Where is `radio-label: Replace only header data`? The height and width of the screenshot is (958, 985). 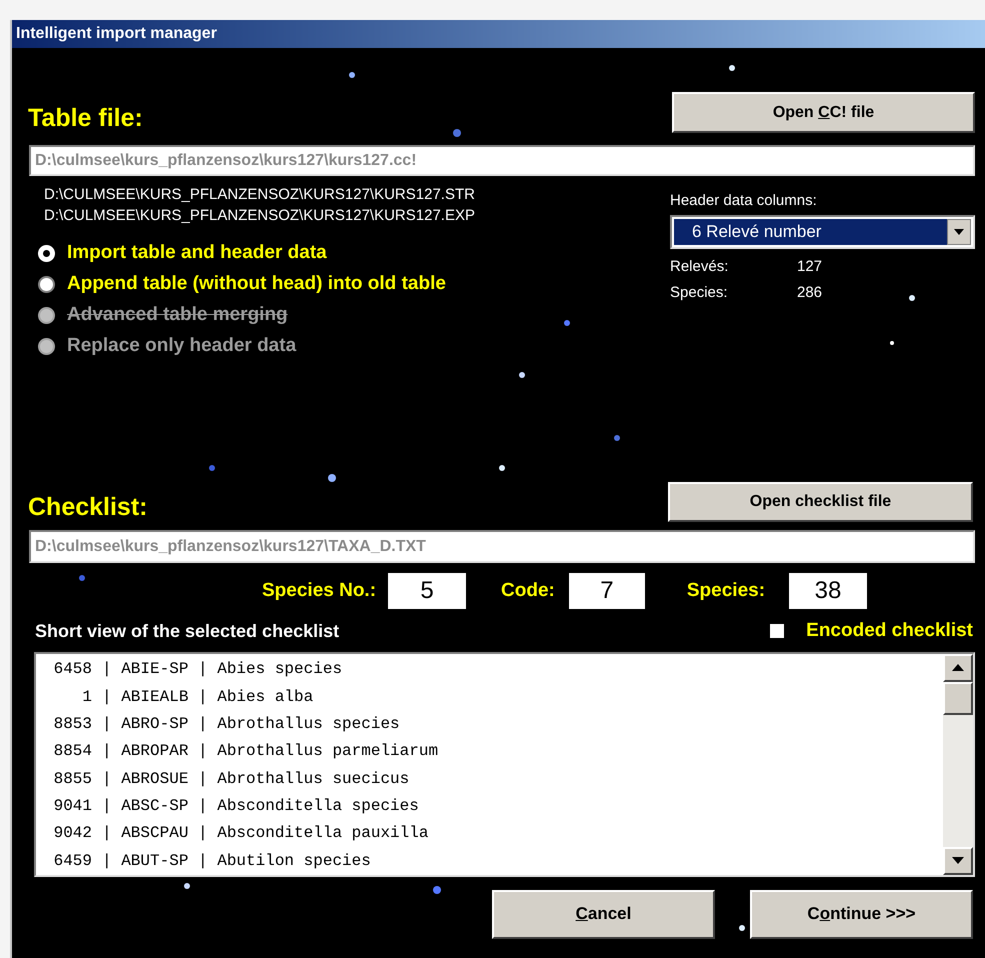
radio-label: Replace only header data is located at coordinates (181, 346).